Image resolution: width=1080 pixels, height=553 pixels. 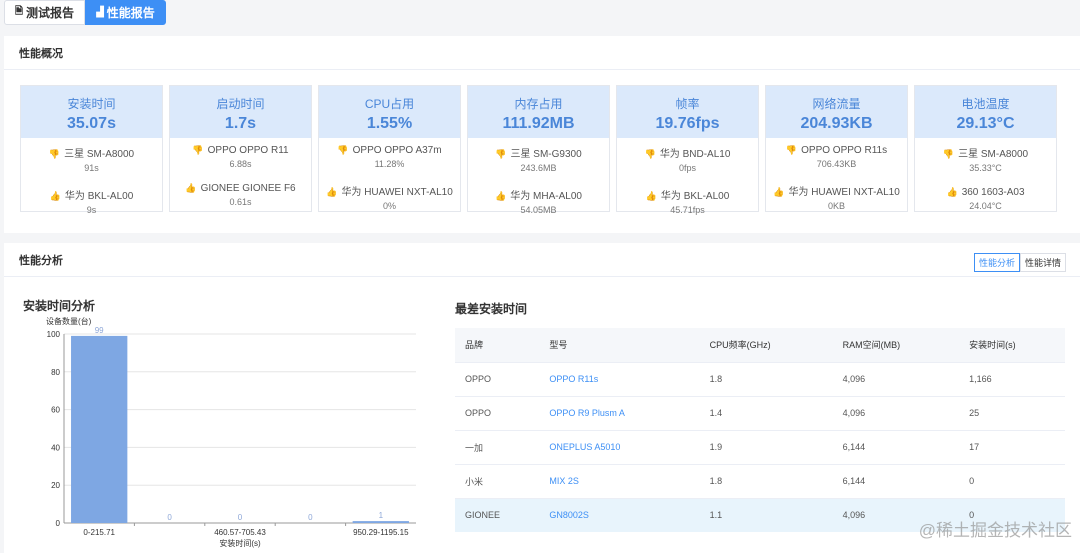 I want to click on column-header: 安装时间(s), so click(x=1012, y=345).